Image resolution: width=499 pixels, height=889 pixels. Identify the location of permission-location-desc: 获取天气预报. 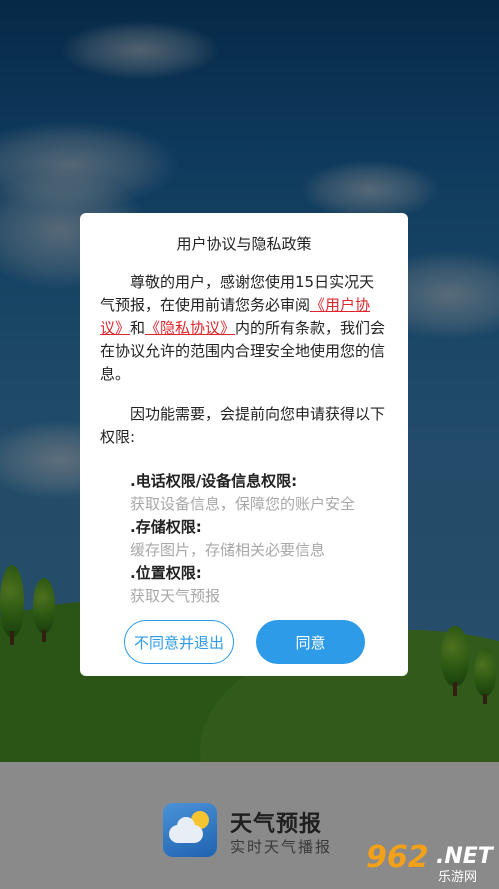
(175, 596).